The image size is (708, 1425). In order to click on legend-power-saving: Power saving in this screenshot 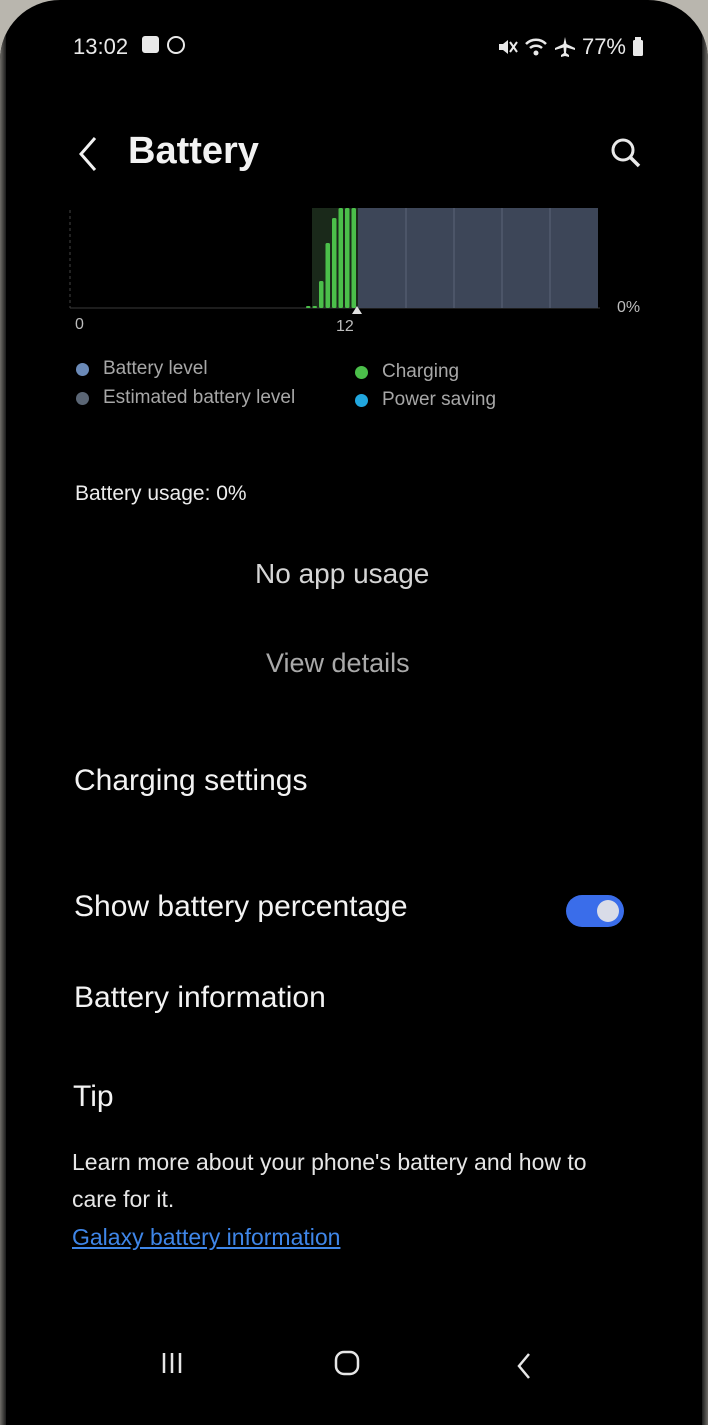, I will do `click(425, 400)`.